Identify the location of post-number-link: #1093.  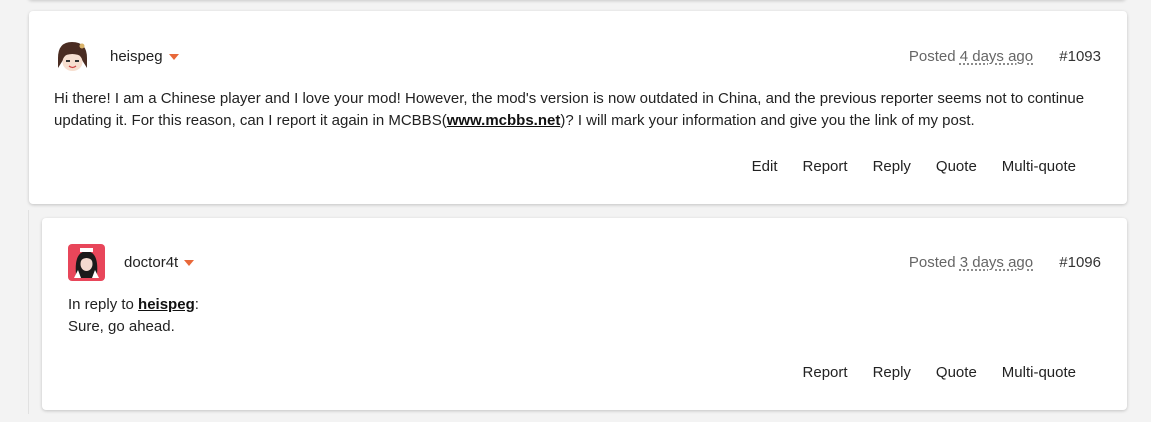
(1080, 56).